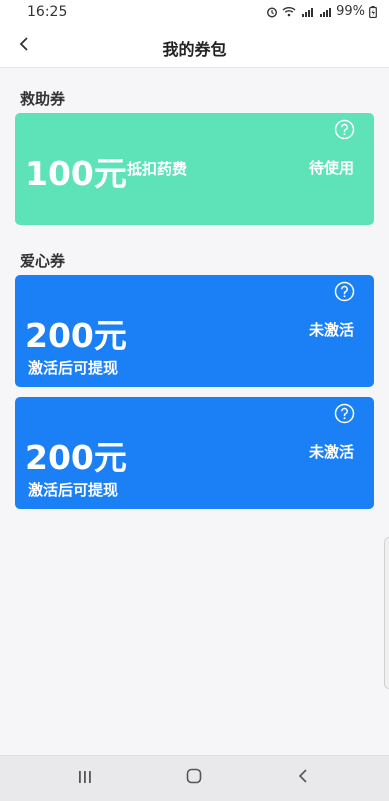 This screenshot has width=389, height=801. I want to click on home-button, so click(194, 778).